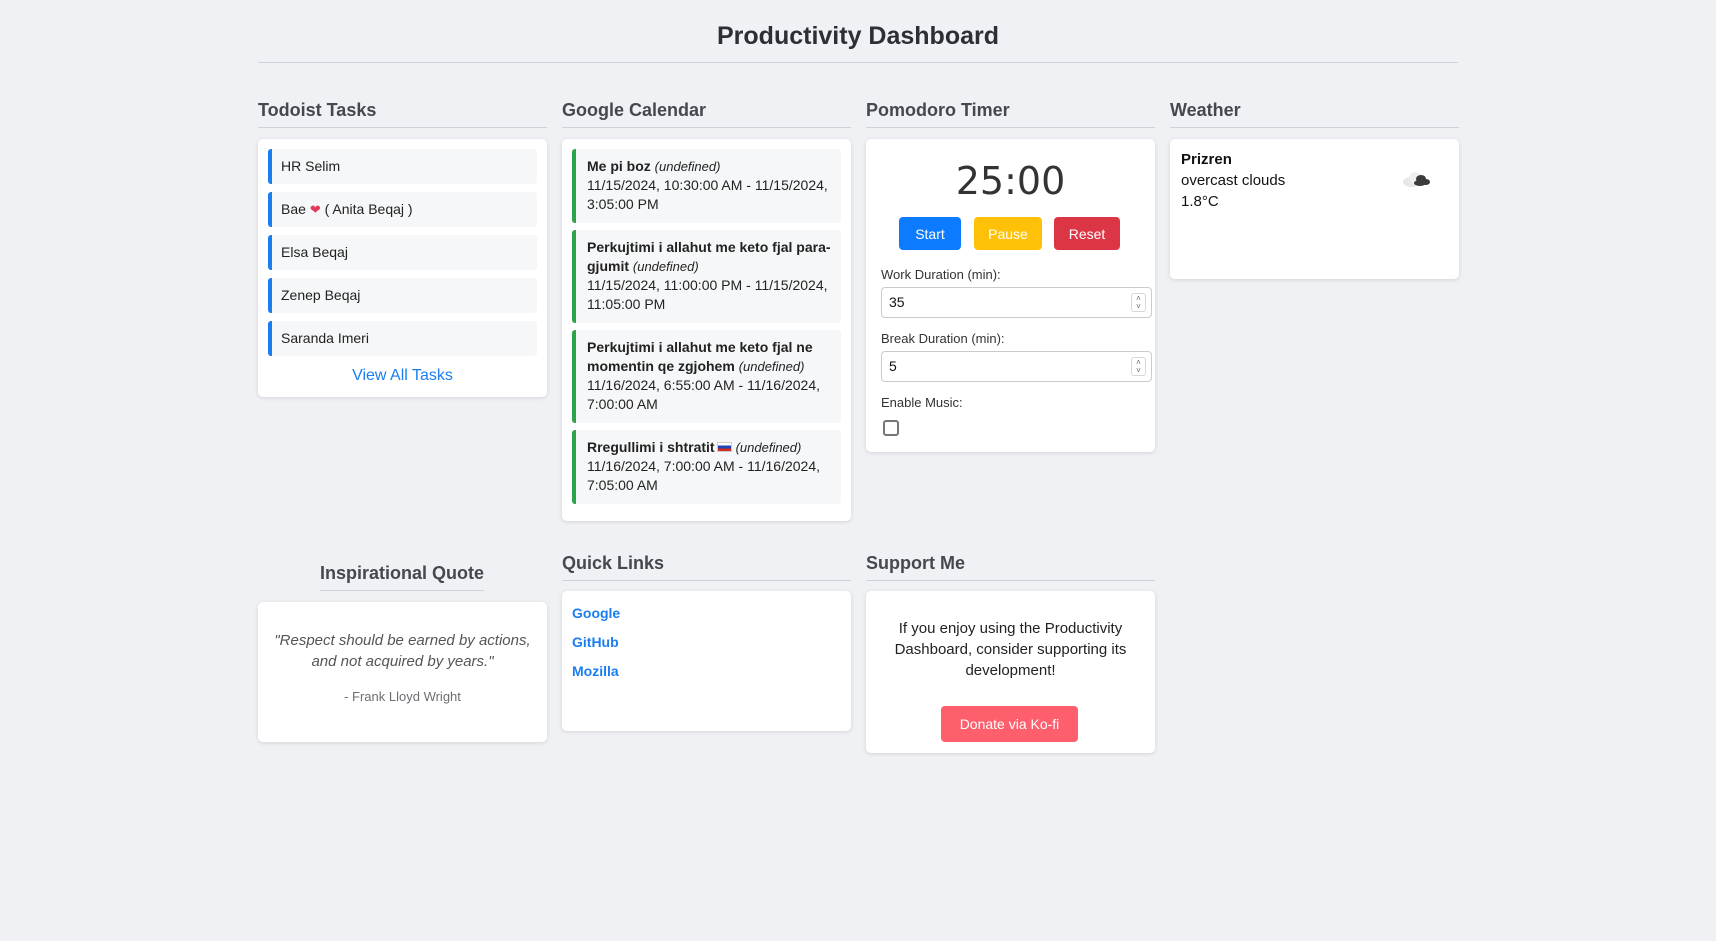 The height and width of the screenshot is (941, 1716). What do you see at coordinates (1087, 233) in the screenshot?
I see `reset-button: Reset` at bounding box center [1087, 233].